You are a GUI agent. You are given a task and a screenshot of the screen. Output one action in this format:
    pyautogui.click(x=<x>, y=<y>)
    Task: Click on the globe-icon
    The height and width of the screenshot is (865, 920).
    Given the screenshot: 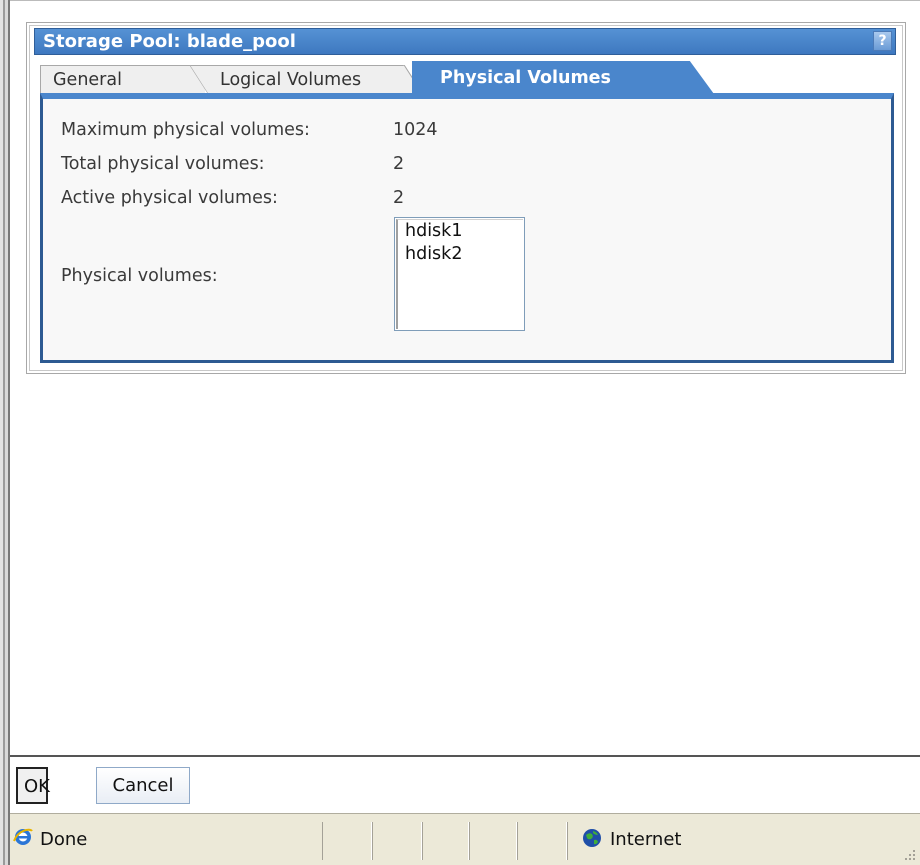 What is the action you would take?
    pyautogui.click(x=592, y=838)
    